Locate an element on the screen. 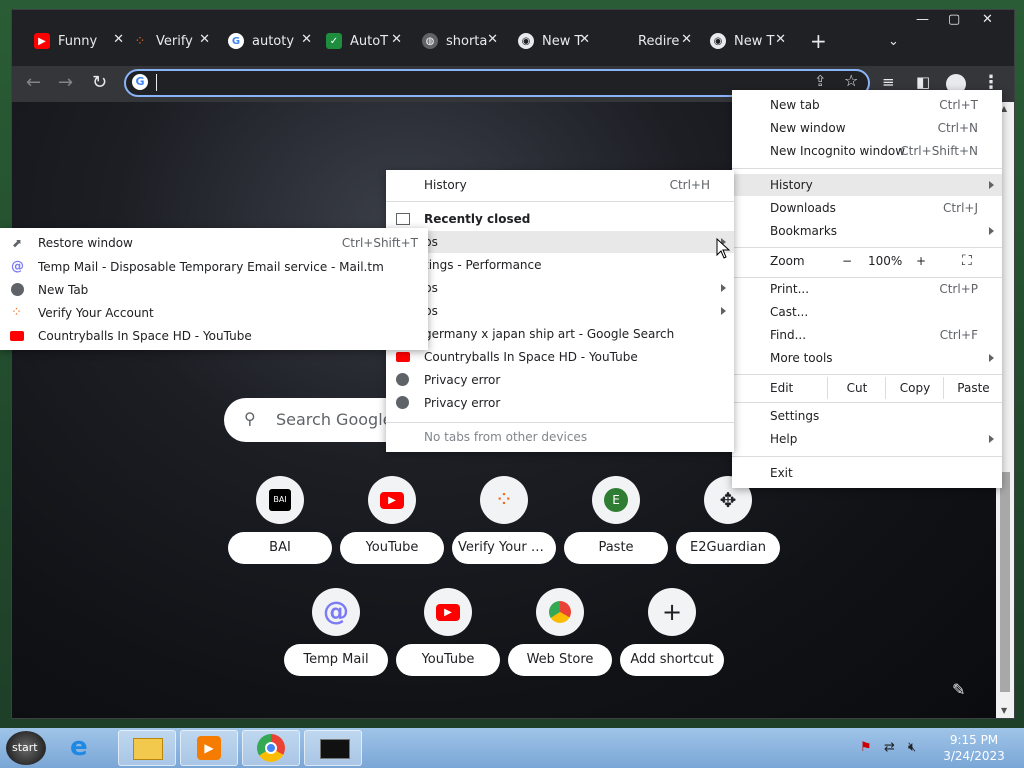 This screenshot has width=1024, height=768. menu-bookmarks: Bookmarks is located at coordinates (867, 231).